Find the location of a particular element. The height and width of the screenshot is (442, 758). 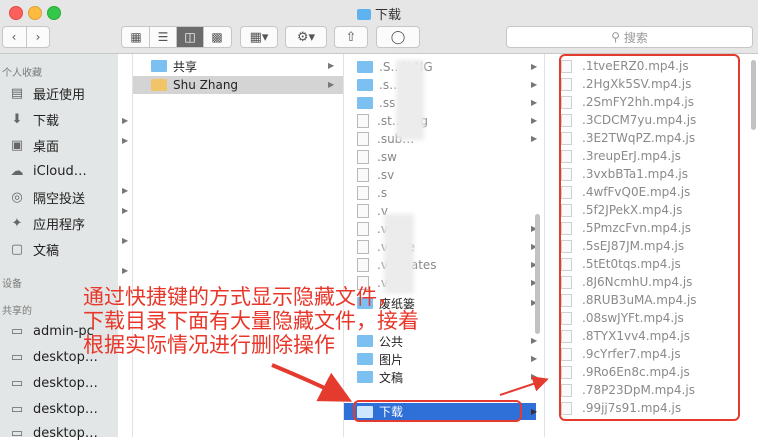

list-item: .sw is located at coordinates (377, 157).